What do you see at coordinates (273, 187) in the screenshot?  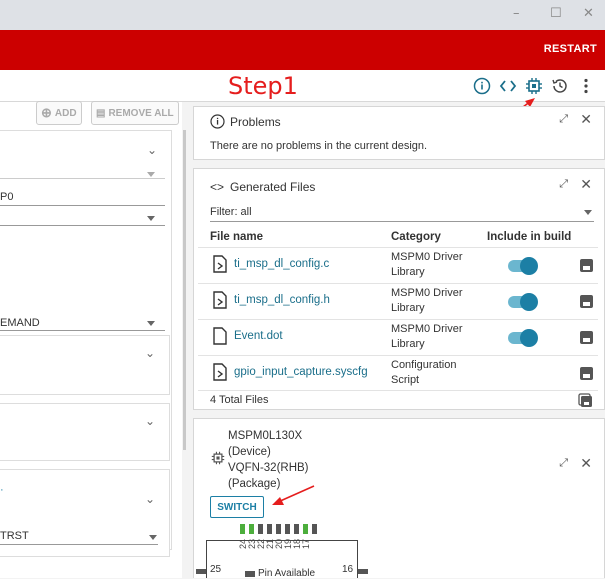 I see `generated-files-title: Generated Files` at bounding box center [273, 187].